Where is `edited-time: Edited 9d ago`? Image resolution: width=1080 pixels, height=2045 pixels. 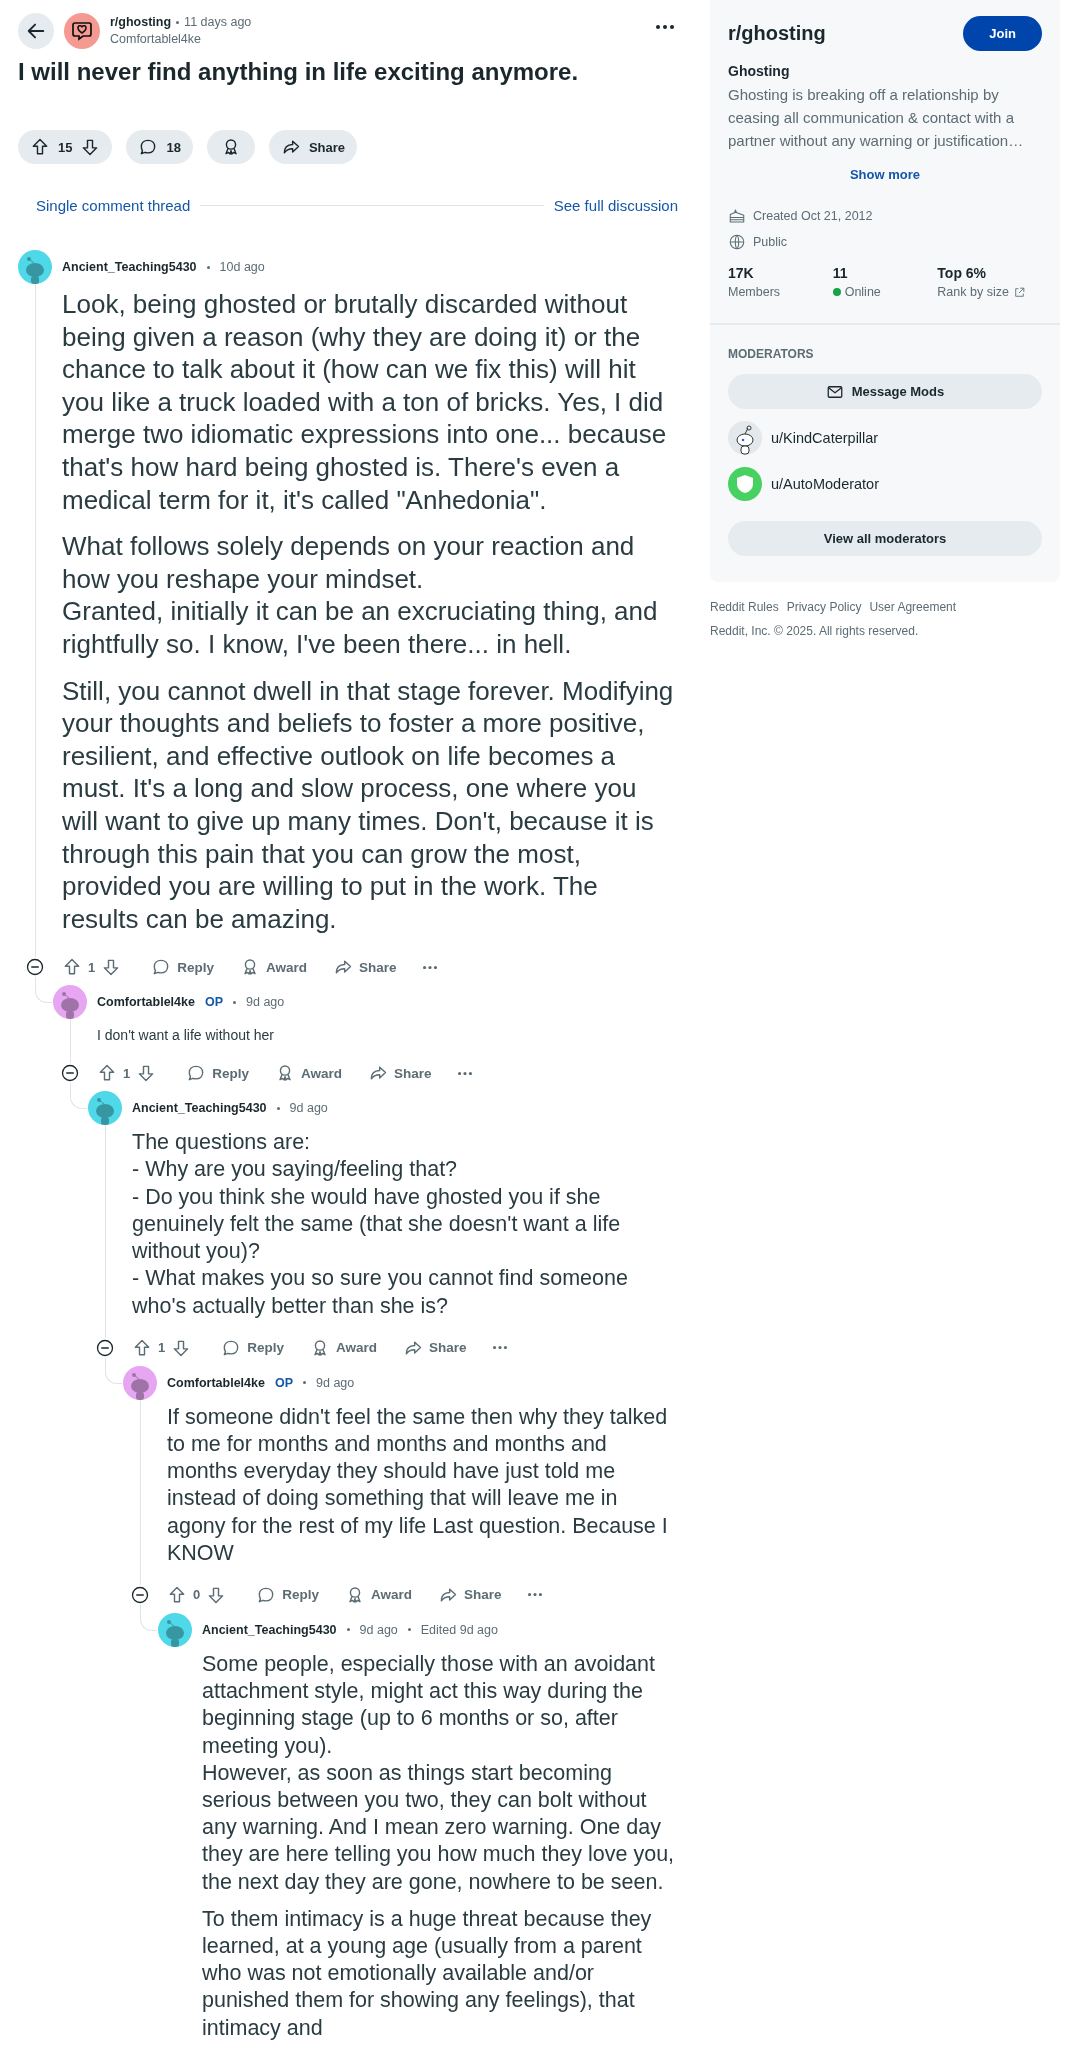 edited-time: Edited 9d ago is located at coordinates (459, 1629).